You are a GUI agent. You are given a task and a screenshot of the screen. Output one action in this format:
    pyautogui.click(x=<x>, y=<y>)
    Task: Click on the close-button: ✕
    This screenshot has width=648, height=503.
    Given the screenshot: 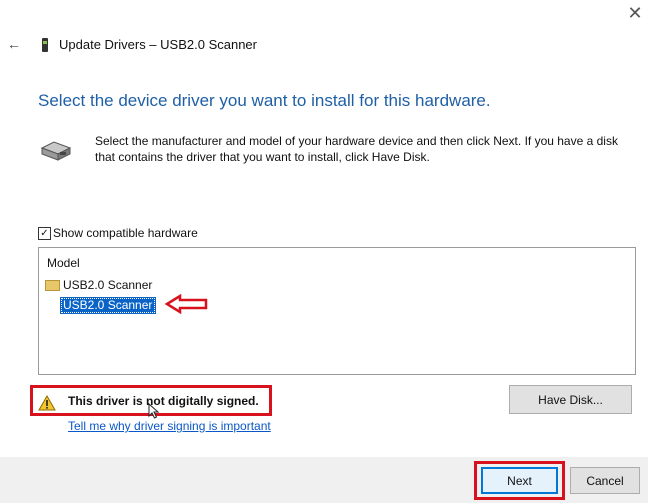 What is the action you would take?
    pyautogui.click(x=635, y=13)
    